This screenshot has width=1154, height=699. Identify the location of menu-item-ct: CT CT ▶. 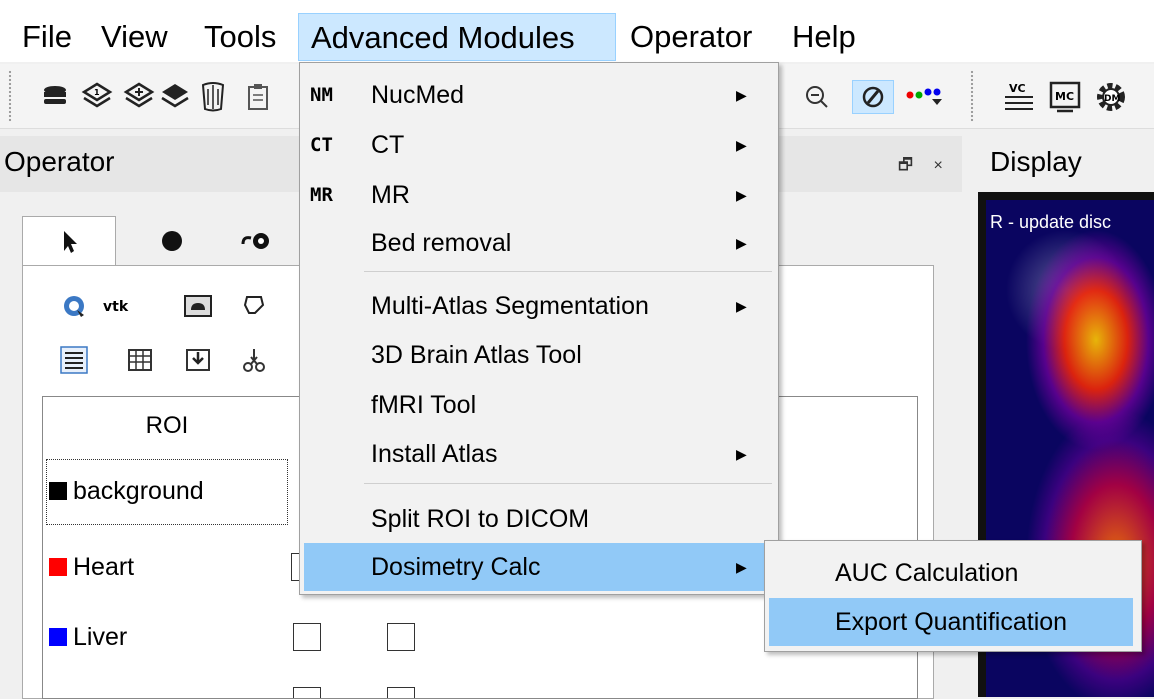
(539, 145).